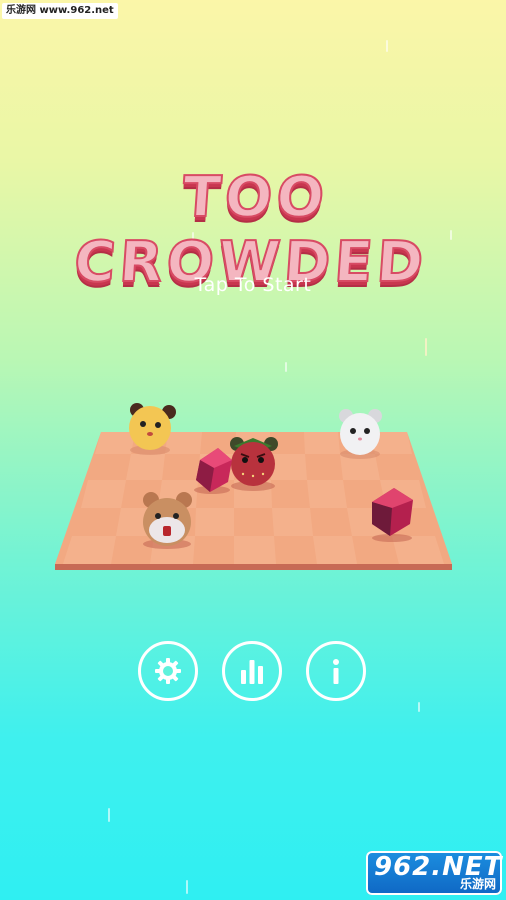 This screenshot has width=506, height=900. I want to click on white-hamster, so click(360, 434).